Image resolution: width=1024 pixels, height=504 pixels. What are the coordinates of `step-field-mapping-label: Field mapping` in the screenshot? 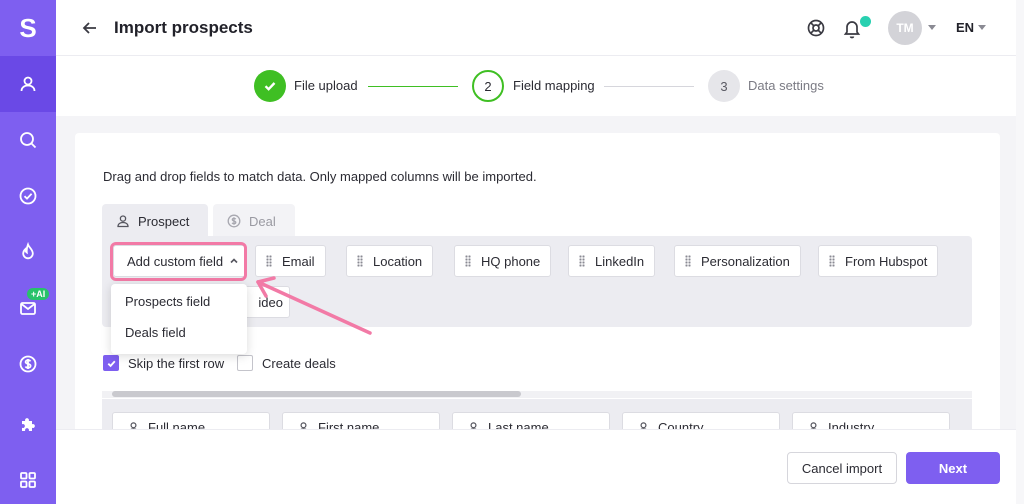 It's located at (554, 85).